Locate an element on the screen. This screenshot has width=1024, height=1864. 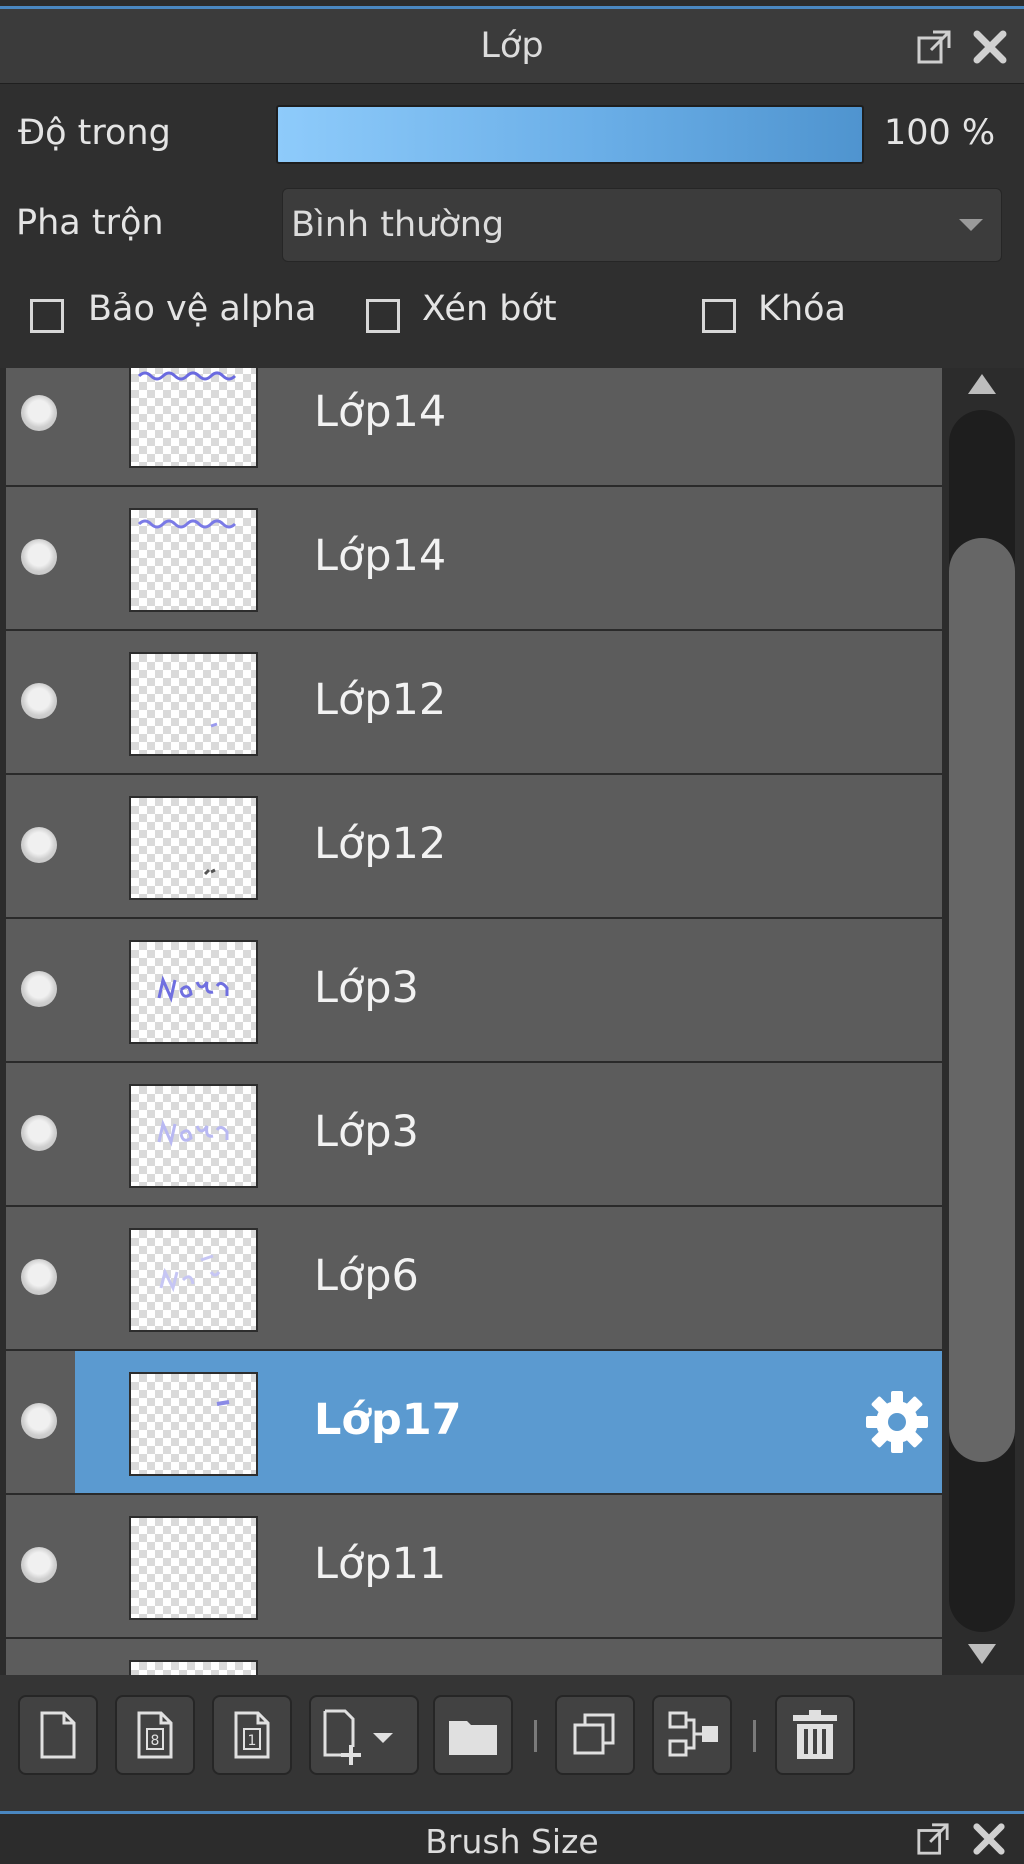
blend-mode-value: Bình thường is located at coordinates (398, 225).